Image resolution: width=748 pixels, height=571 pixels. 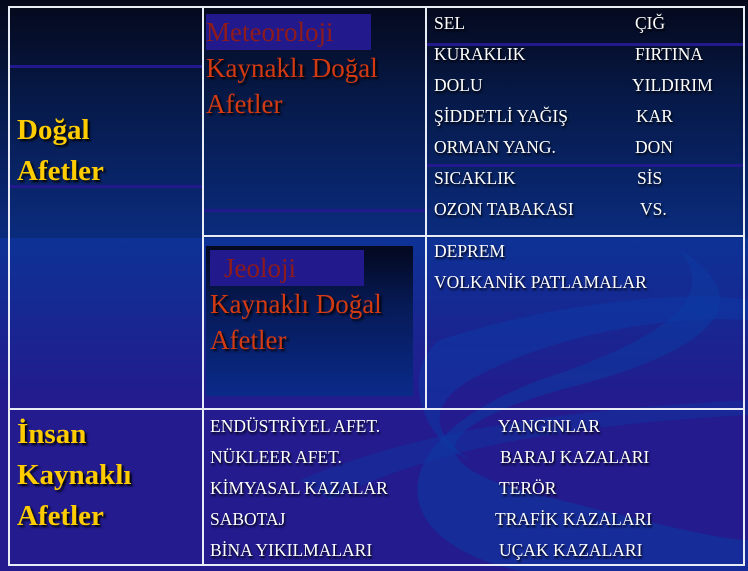 I want to click on table-border-left, so click(x=9, y=286).